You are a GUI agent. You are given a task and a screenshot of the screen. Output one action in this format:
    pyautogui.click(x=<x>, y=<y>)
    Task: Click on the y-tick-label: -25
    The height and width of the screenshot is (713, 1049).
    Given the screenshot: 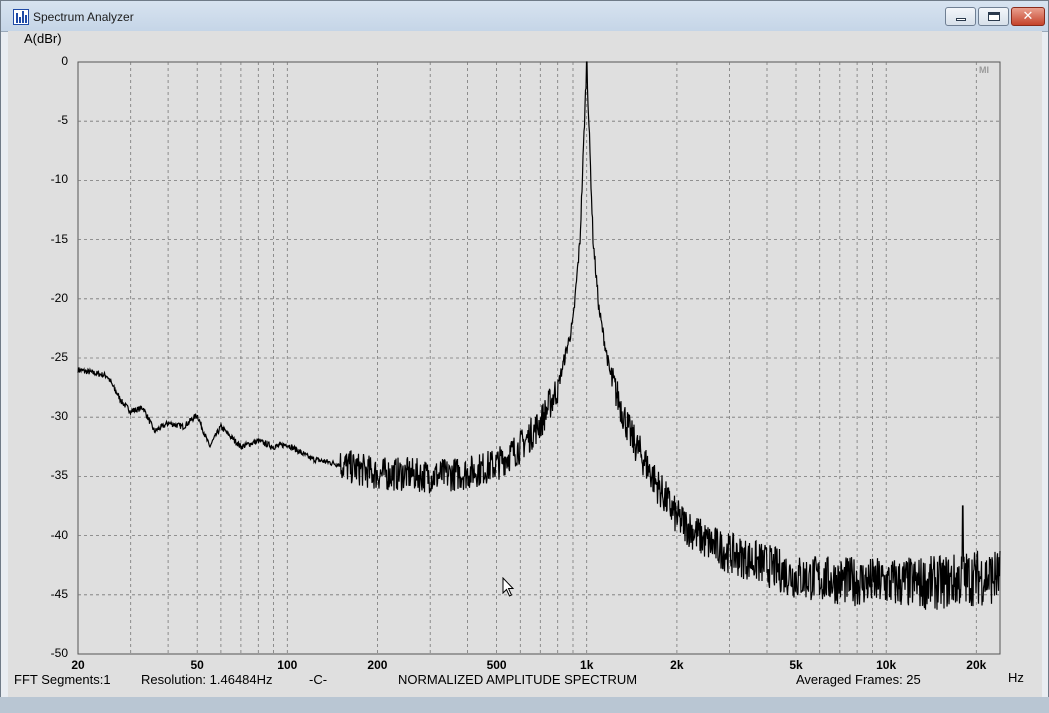 What is the action you would take?
    pyautogui.click(x=59, y=357)
    